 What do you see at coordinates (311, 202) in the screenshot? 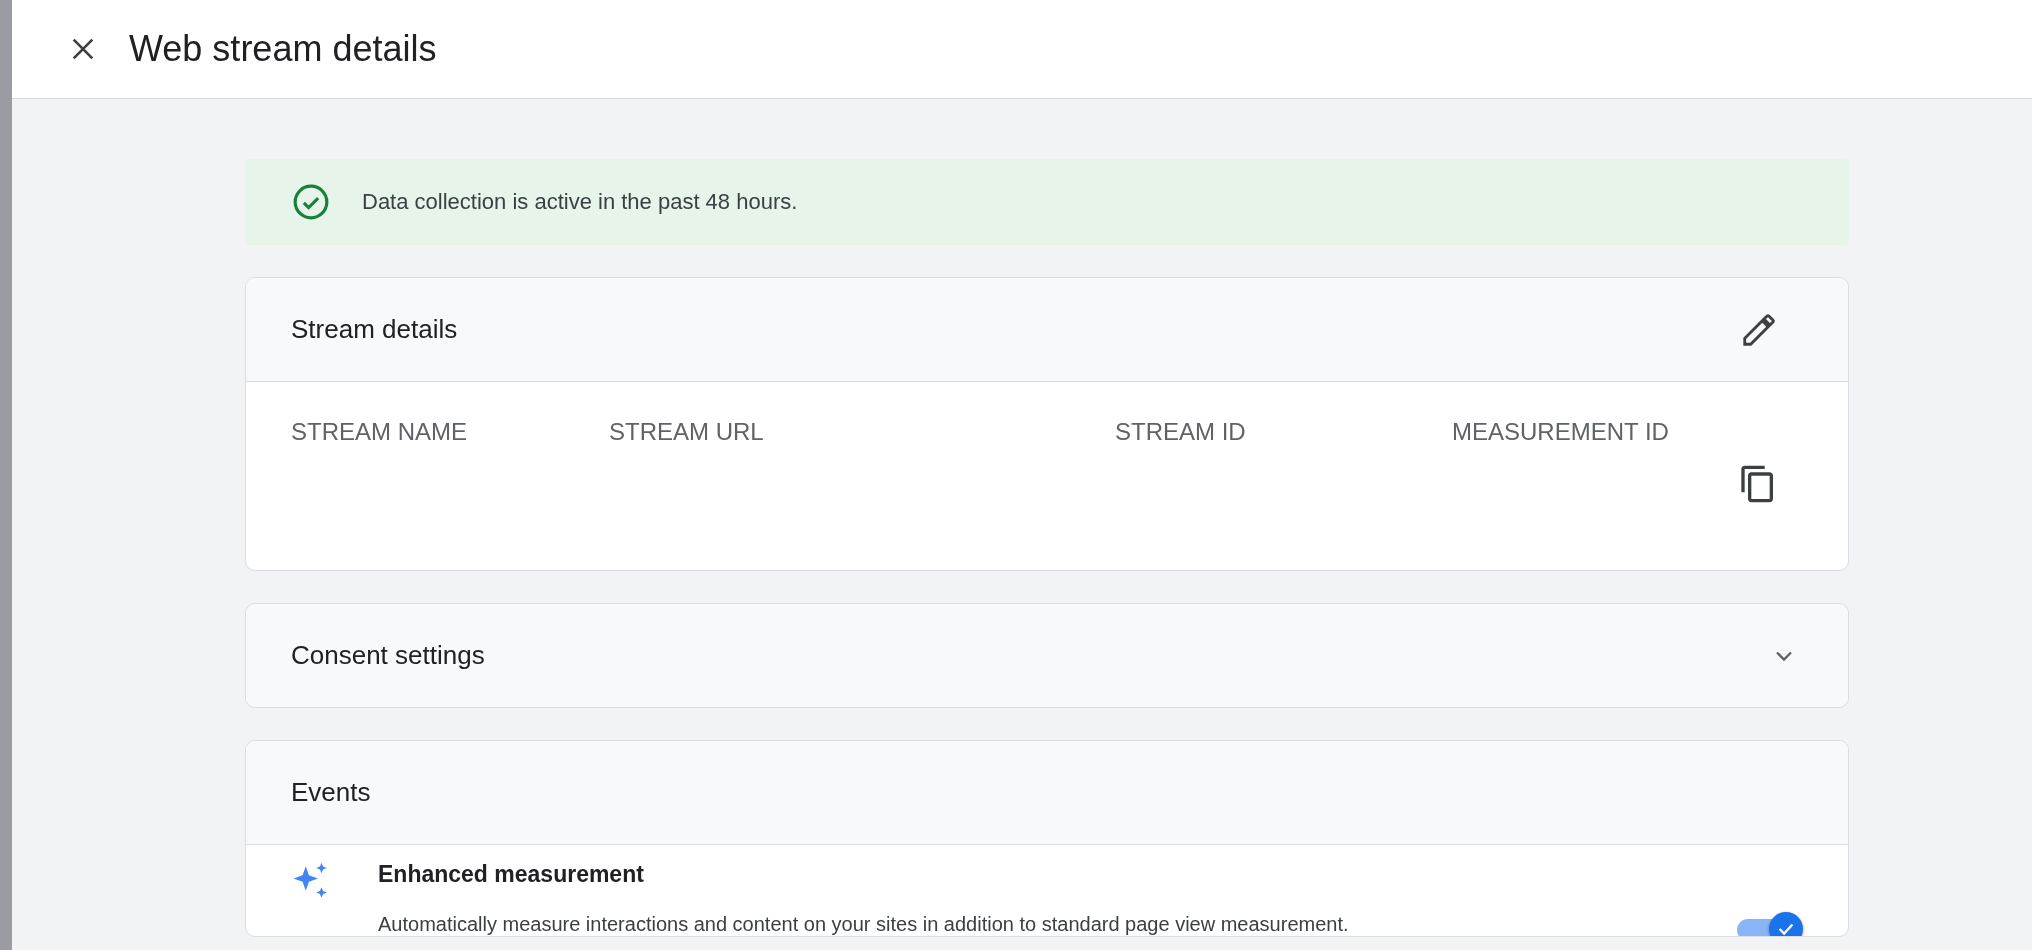
I see `check-circle-icon` at bounding box center [311, 202].